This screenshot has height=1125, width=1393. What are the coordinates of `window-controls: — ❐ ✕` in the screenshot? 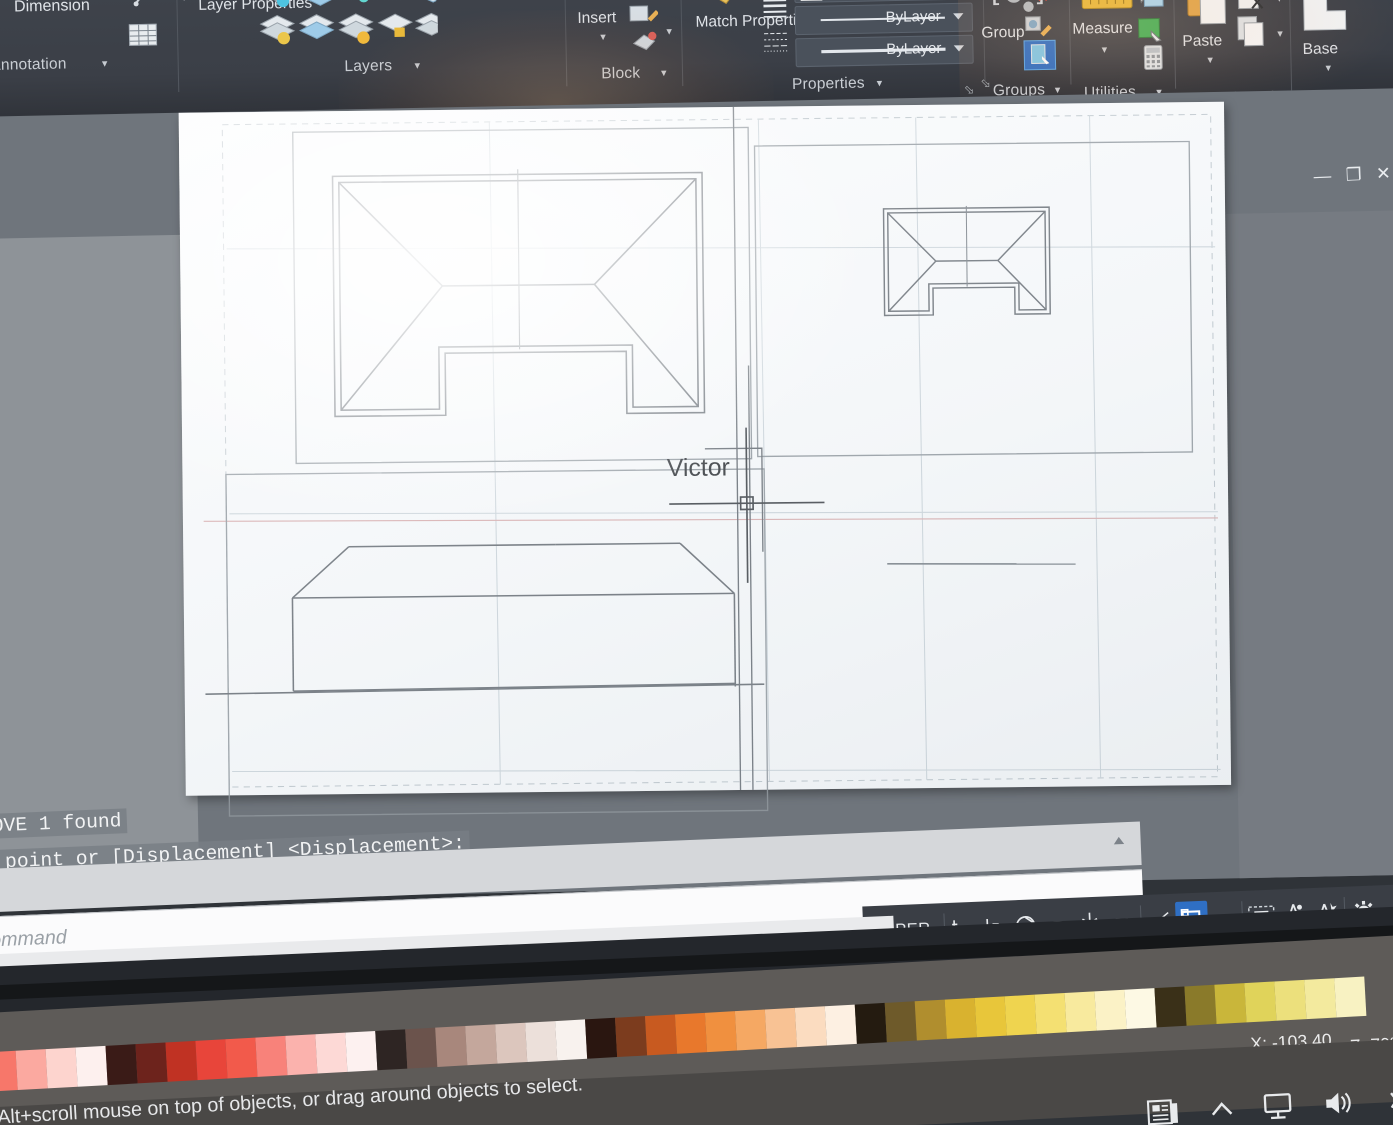 It's located at (1352, 175).